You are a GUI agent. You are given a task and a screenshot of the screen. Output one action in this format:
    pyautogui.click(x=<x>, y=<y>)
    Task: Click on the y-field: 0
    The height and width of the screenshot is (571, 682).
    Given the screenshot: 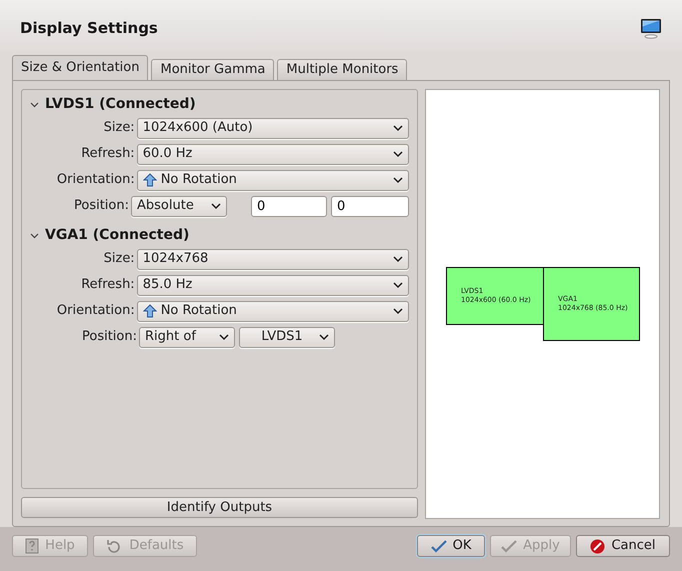 What is the action you would take?
    pyautogui.click(x=370, y=206)
    